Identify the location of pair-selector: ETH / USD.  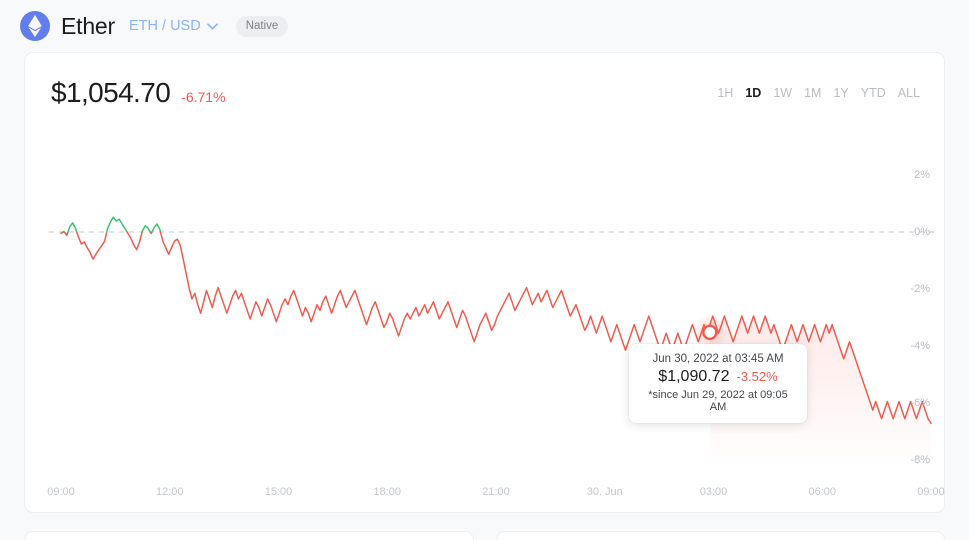
(173, 26).